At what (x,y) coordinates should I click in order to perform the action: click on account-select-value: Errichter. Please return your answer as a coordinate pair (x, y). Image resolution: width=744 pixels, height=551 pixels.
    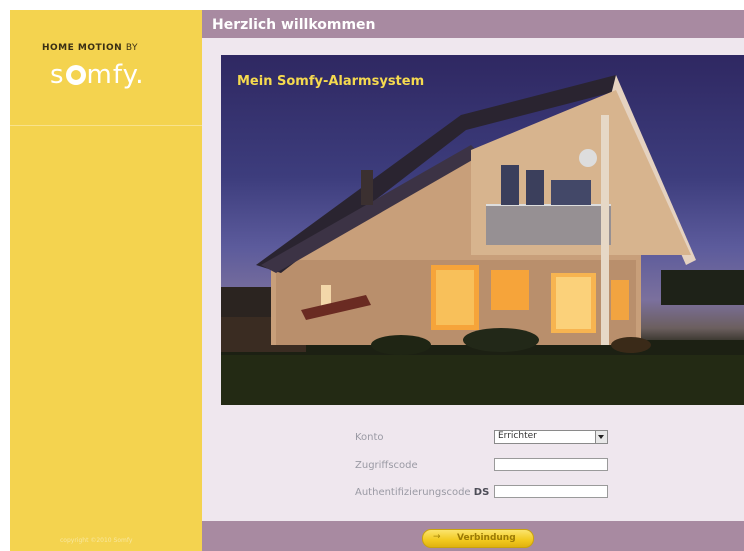
    Looking at the image, I should click on (517, 436).